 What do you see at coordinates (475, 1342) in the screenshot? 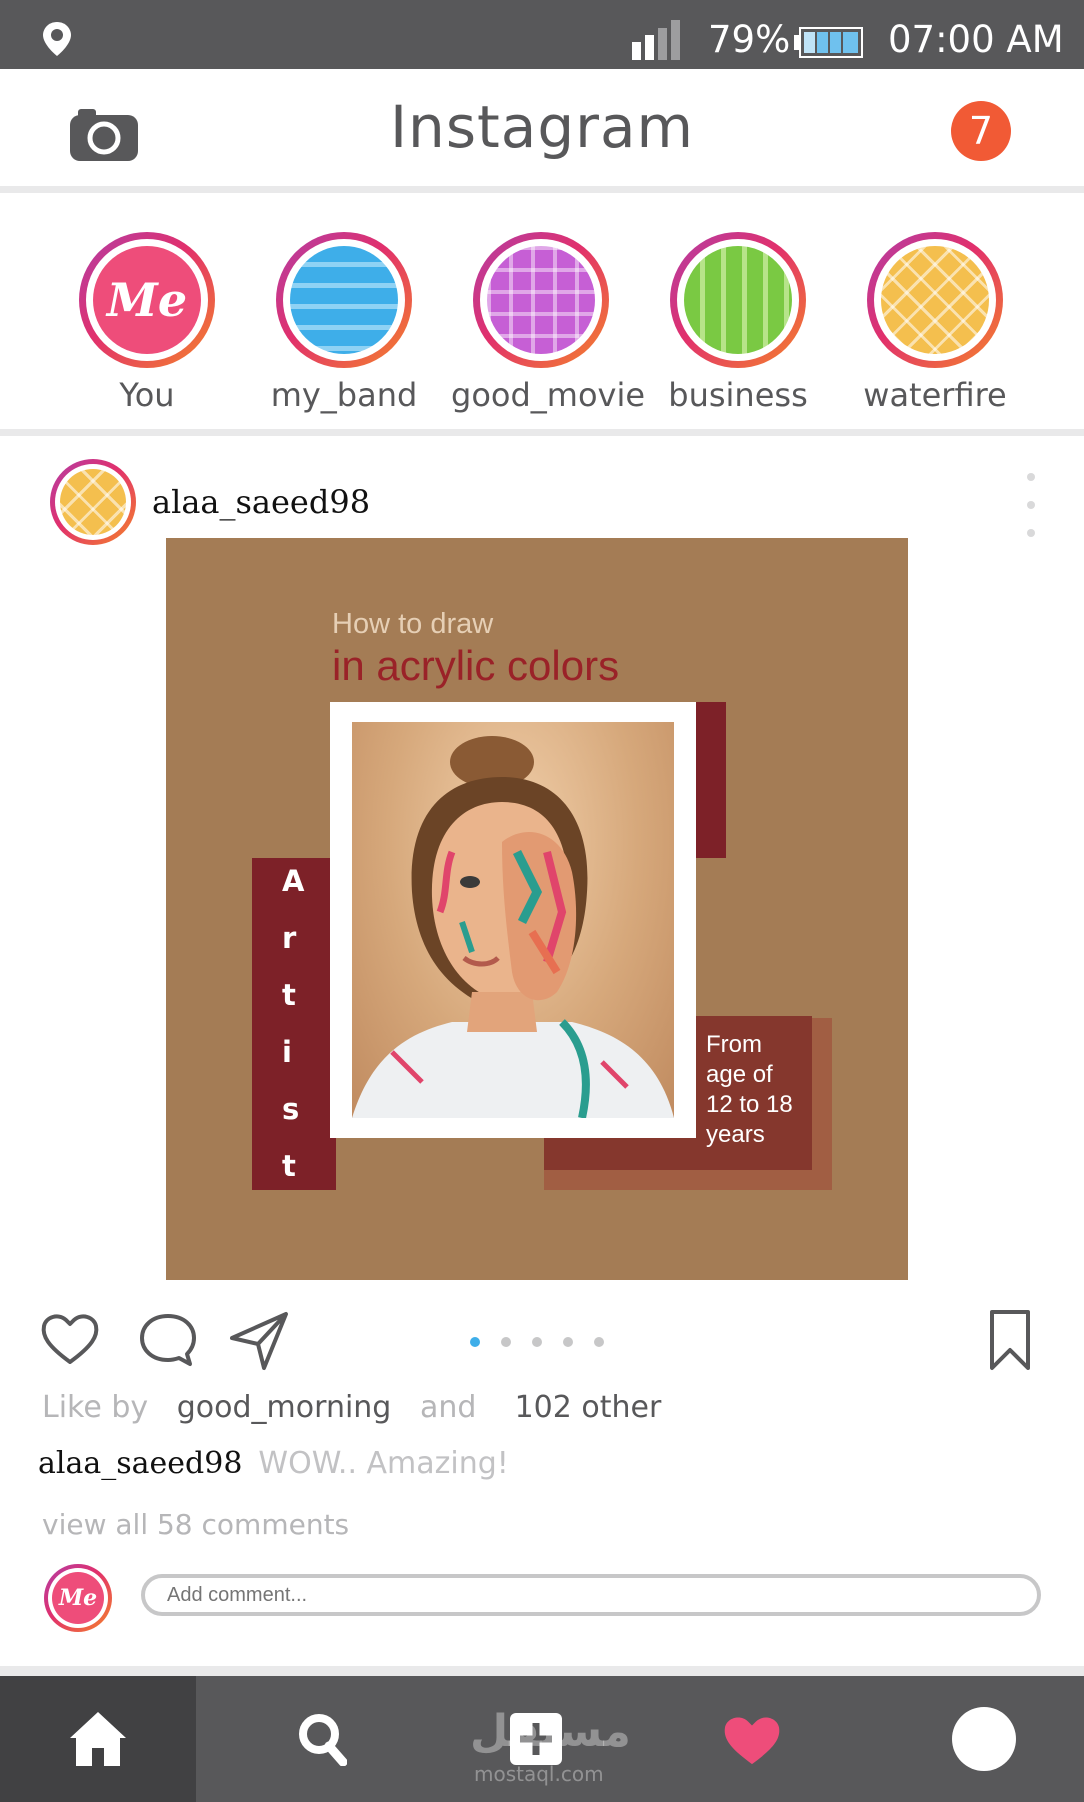
I see `carousel-dot-active` at bounding box center [475, 1342].